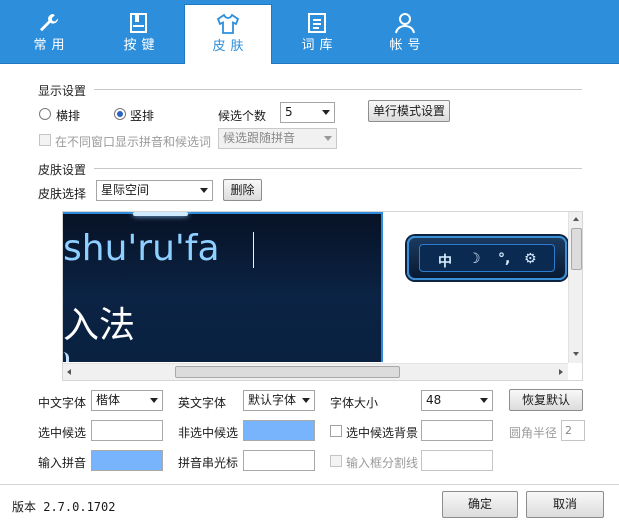 This screenshot has height=526, width=619. Describe the element at coordinates (230, 46) in the screenshot. I see `tab-skin-label: 皮肤` at that location.